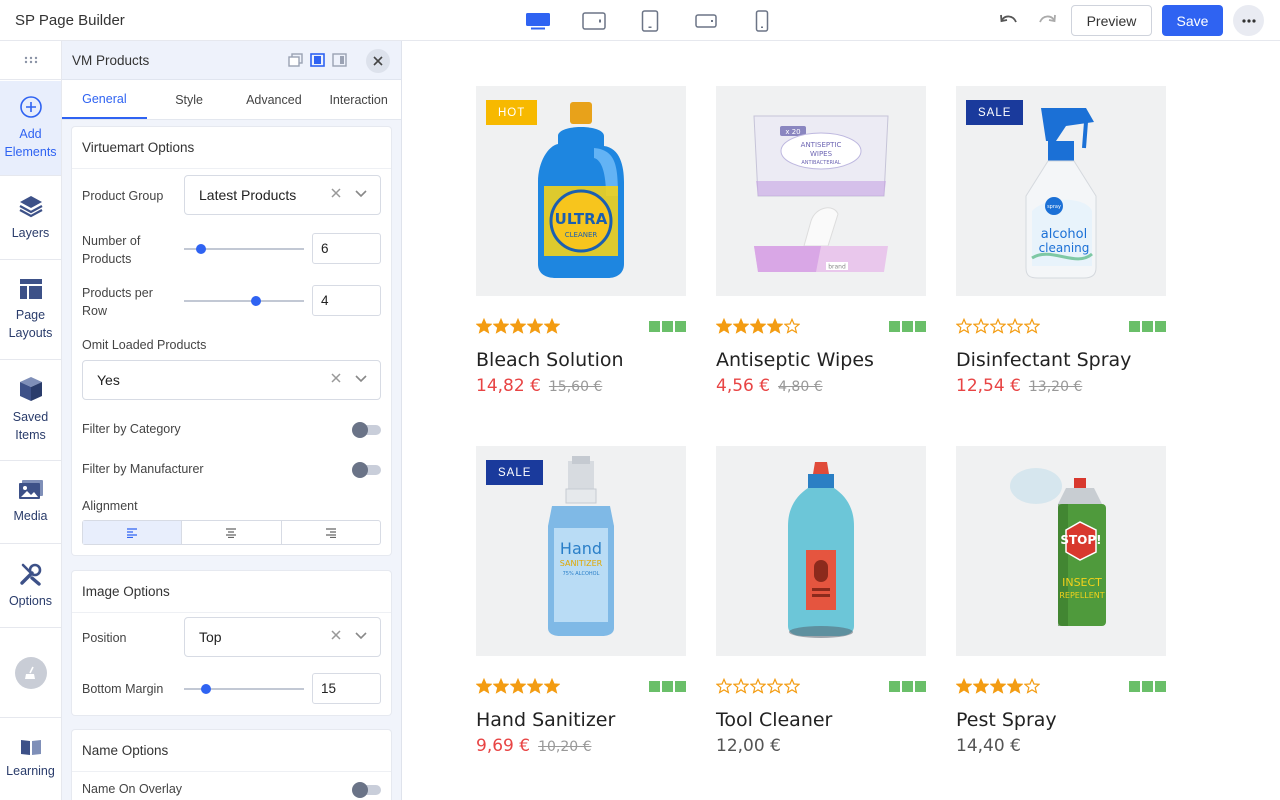  What do you see at coordinates (231, 380) in the screenshot?
I see `omit-loaded-select: Yes` at bounding box center [231, 380].